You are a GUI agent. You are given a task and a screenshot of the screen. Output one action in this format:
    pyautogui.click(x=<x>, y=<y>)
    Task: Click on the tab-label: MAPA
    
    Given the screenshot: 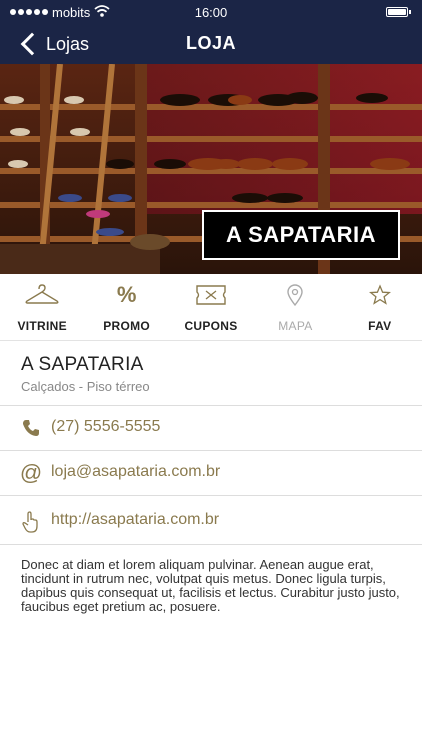 What is the action you would take?
    pyautogui.click(x=295, y=326)
    